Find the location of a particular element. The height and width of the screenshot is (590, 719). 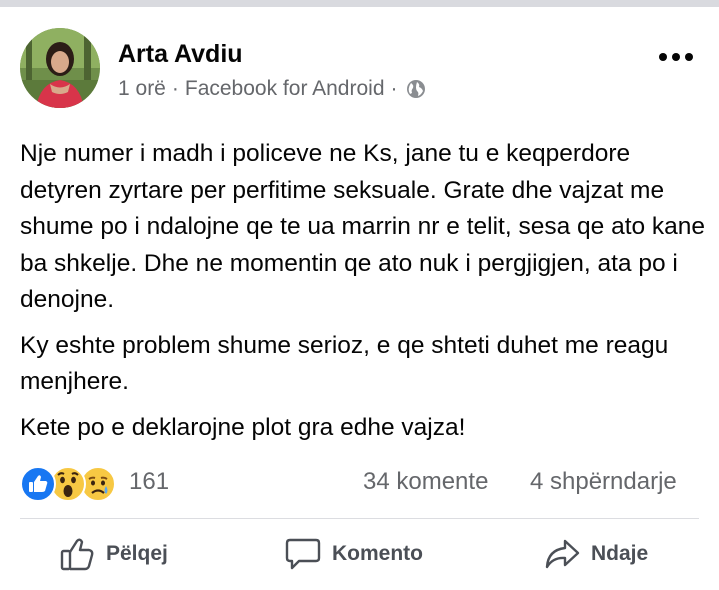

top-edge is located at coordinates (359, 3).